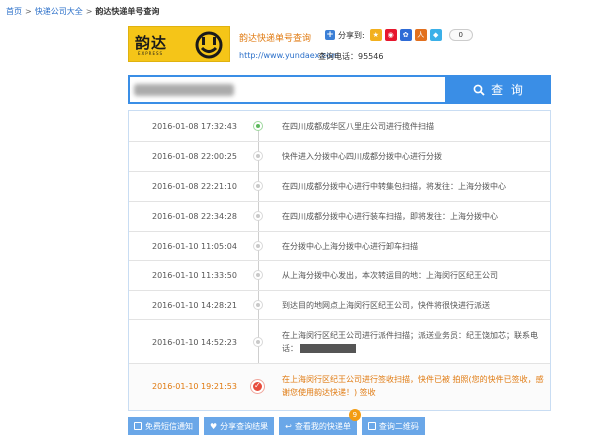 Image resolution: width=595 pixels, height=438 pixels. I want to click on redacted-phone, so click(328, 348).